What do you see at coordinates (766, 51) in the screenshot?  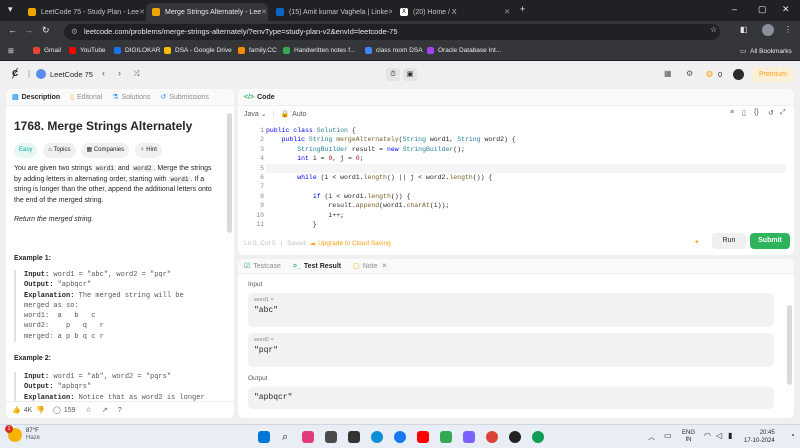 I see `all-bookmarks-folder: ▭ All Bookmarks` at bounding box center [766, 51].